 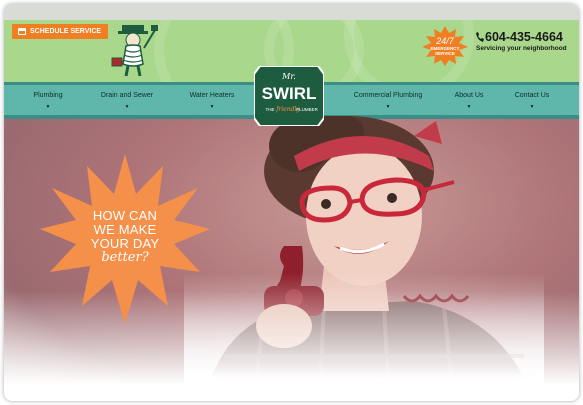 I want to click on nav-item-water-heaters: Water Heaters ▼, so click(x=212, y=101).